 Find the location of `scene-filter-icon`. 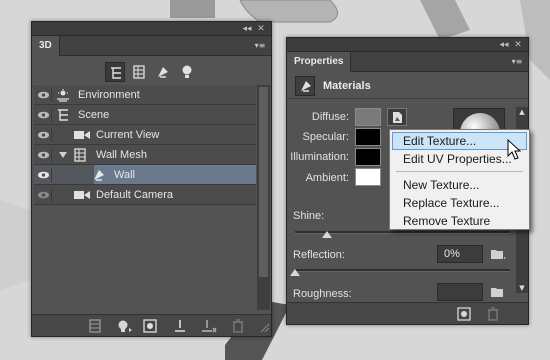

scene-filter-icon is located at coordinates (116, 73).